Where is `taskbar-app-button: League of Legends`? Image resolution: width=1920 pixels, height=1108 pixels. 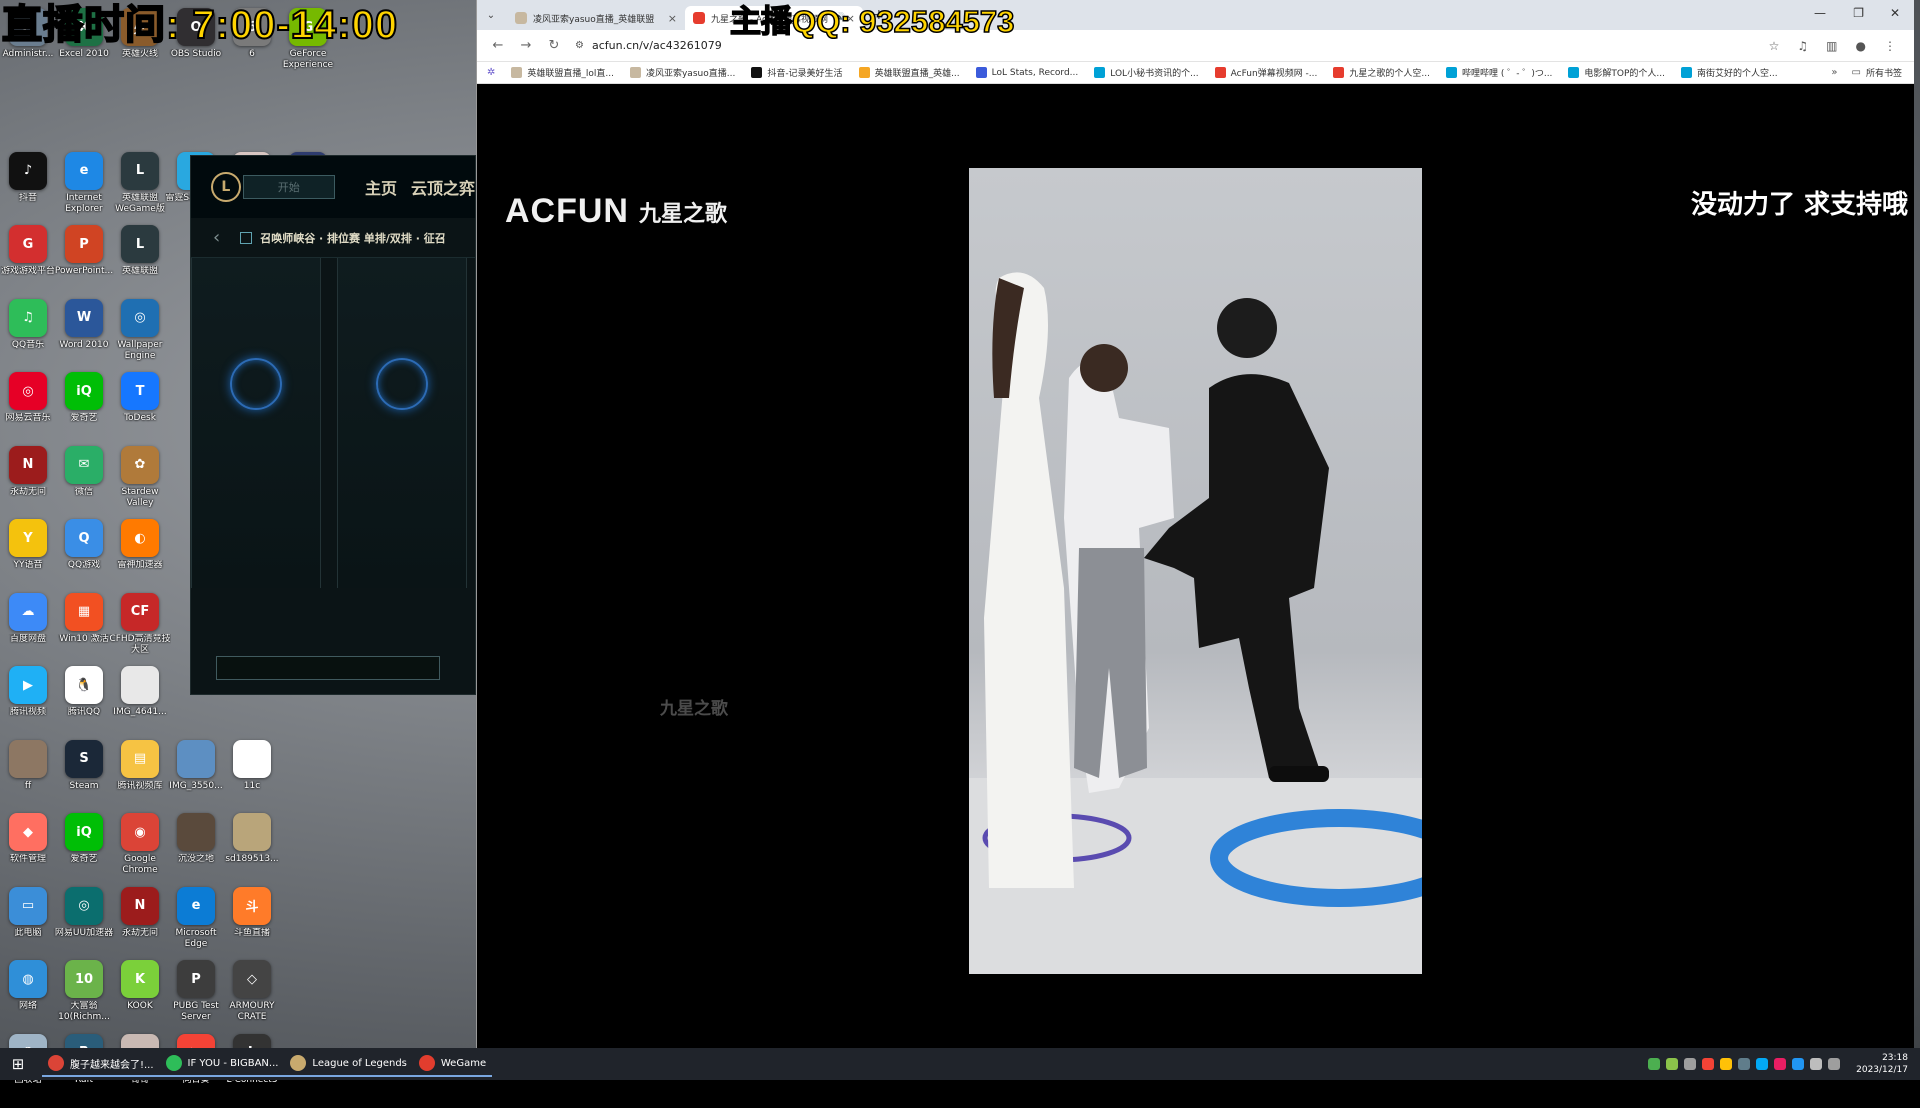 taskbar-app-button: League of Legends is located at coordinates (348, 1064).